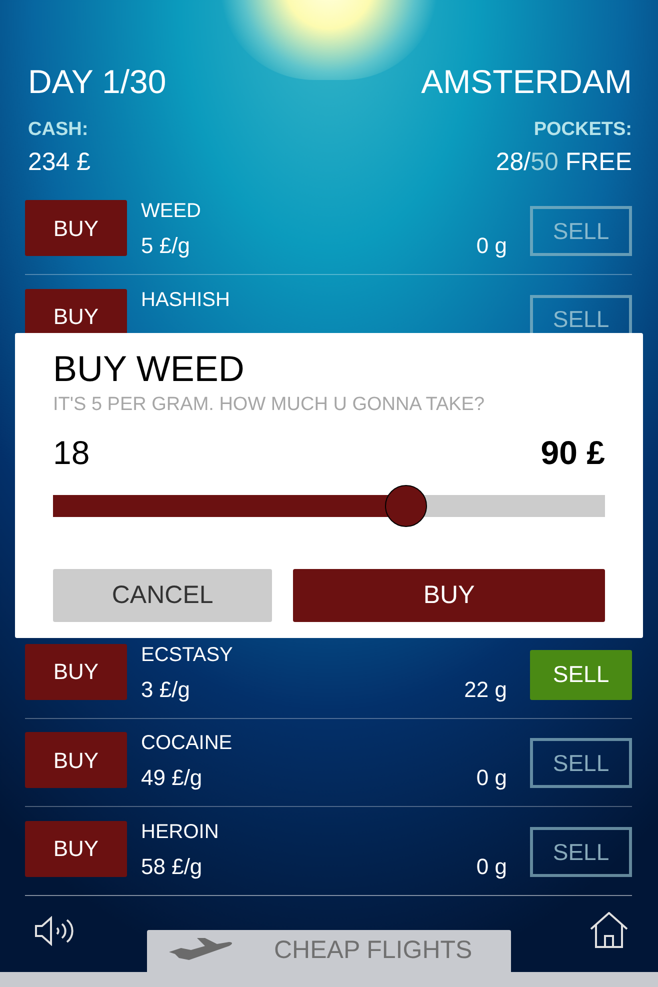 The width and height of the screenshot is (658, 987). Describe the element at coordinates (58, 130) in the screenshot. I see `cash-label: CASH:` at that location.